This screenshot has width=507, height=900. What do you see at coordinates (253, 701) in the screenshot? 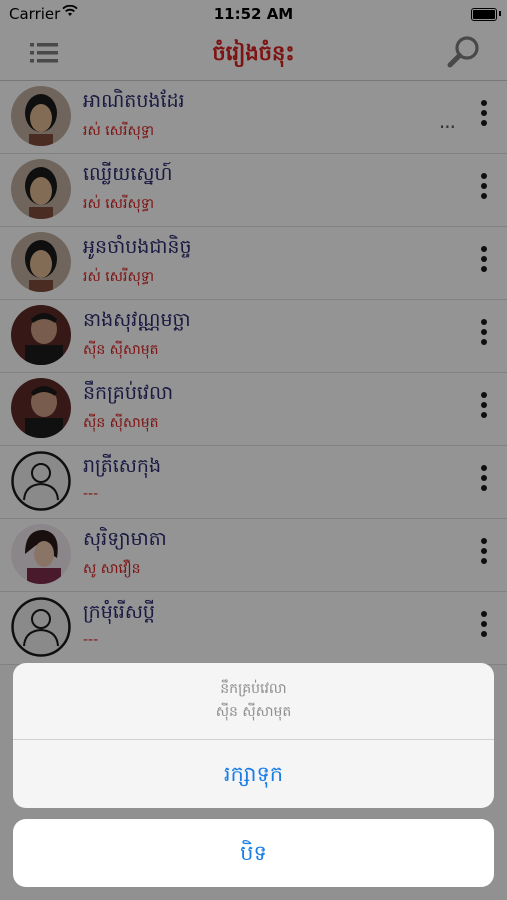
I see `action-sheet-header: នឹកគ្រប់វេលា ស៊ីន ស៊ីសាមុត` at bounding box center [253, 701].